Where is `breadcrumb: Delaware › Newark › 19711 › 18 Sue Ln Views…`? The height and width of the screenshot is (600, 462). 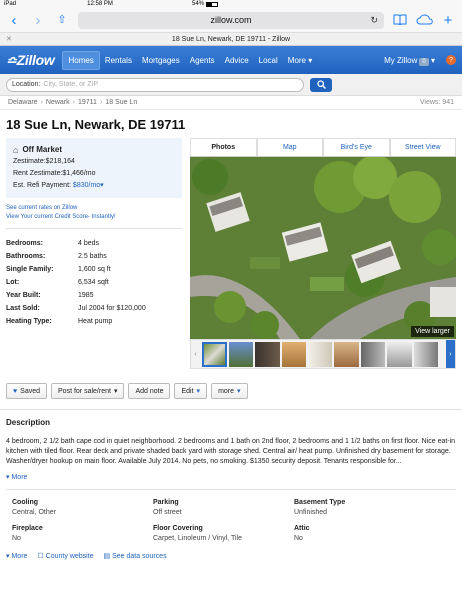 breadcrumb: Delaware › Newark › 19711 › 18 Sue Ln Views… is located at coordinates (231, 103).